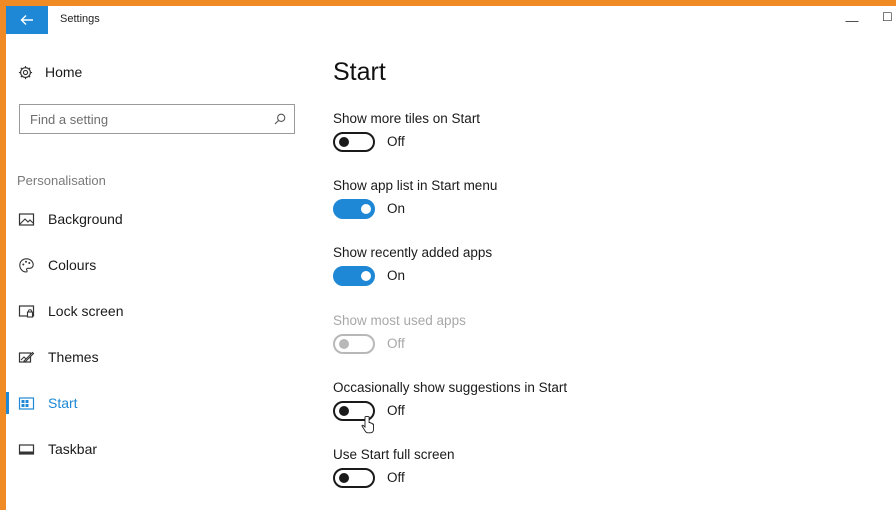 The image size is (896, 510). Describe the element at coordinates (26, 403) in the screenshot. I see `start-icon` at that location.